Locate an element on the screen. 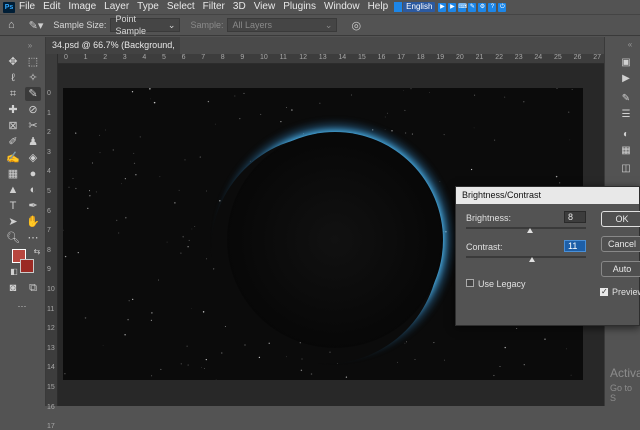 Image resolution: width=640 pixels, height=430 pixels. marquee-tool-icon: ⬚ is located at coordinates (33, 62).